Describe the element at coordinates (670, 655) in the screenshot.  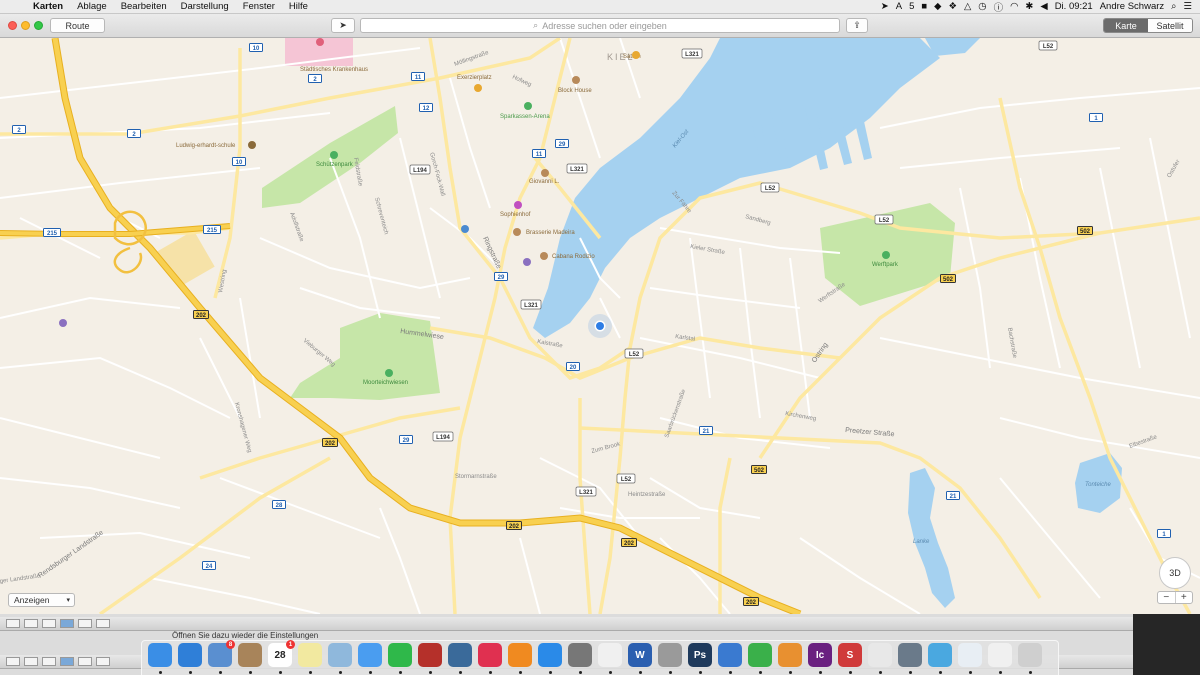
I see `dock-printer-icon` at that location.